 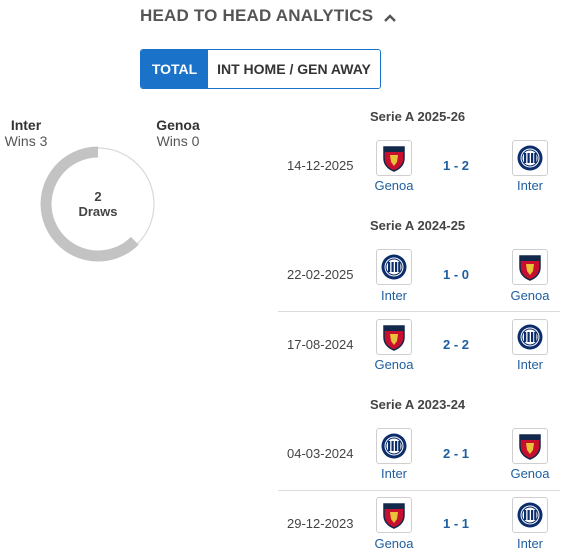 I want to click on home-team-name: Inter, so click(x=26, y=125).